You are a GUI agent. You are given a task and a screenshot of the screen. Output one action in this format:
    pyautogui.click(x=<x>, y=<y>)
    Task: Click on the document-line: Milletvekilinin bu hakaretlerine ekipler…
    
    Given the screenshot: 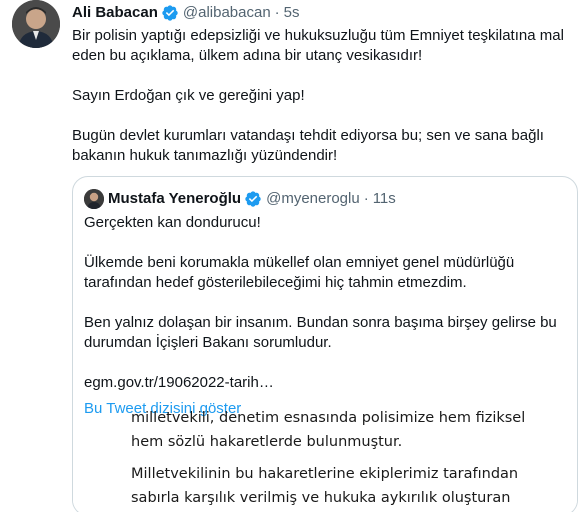 What is the action you would take?
    pyautogui.click(x=325, y=474)
    